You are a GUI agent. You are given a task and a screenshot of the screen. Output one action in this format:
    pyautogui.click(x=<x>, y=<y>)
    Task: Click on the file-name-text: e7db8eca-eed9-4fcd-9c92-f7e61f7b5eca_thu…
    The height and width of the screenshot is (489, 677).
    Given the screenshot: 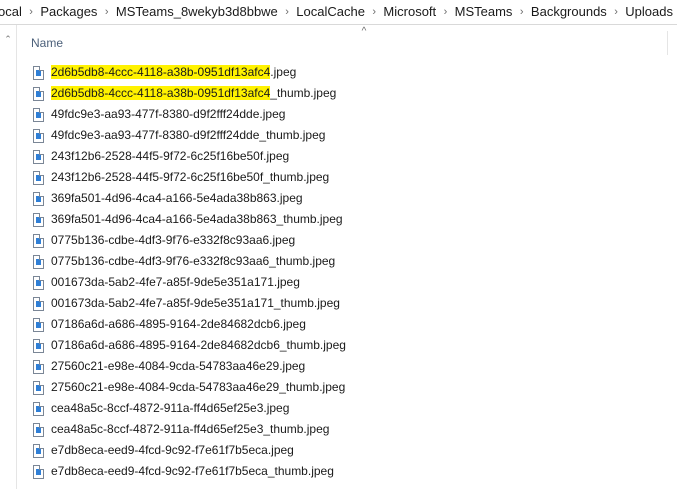 What is the action you would take?
    pyautogui.click(x=192, y=471)
    